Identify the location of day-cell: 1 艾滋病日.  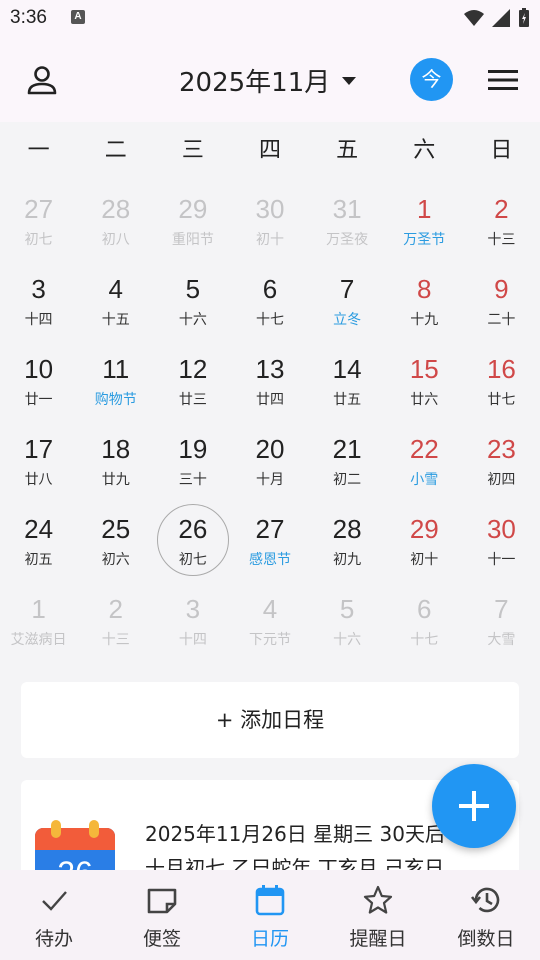
(38, 620).